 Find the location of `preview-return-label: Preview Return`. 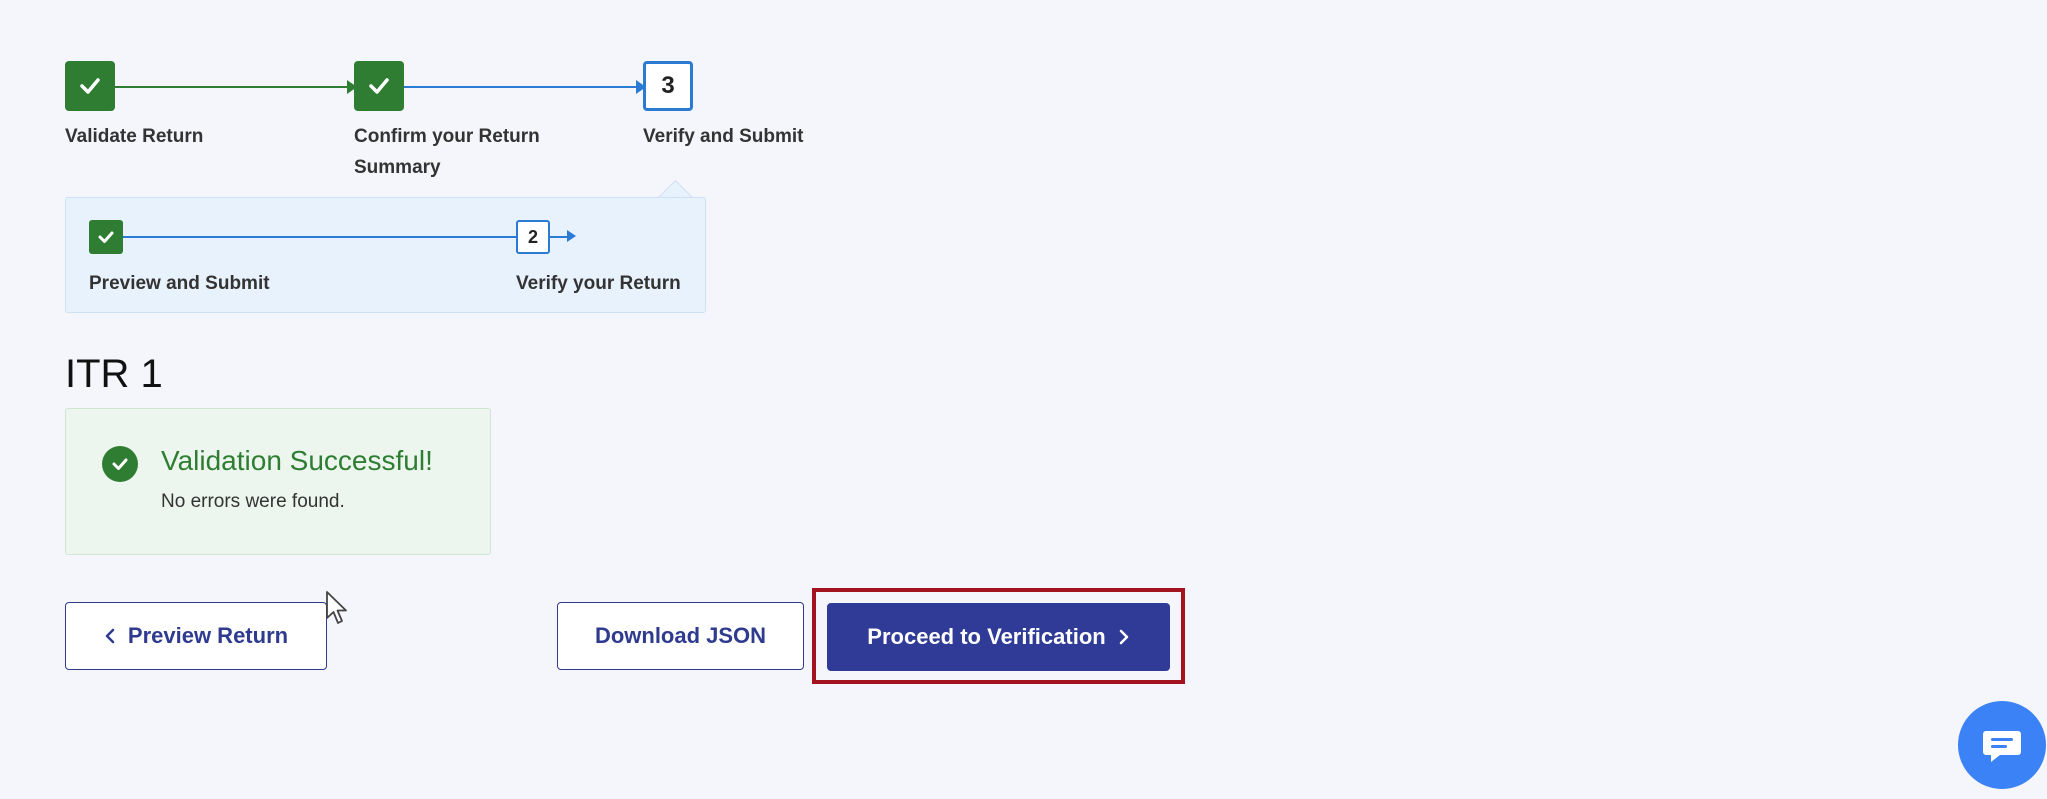

preview-return-label: Preview Return is located at coordinates (208, 635).